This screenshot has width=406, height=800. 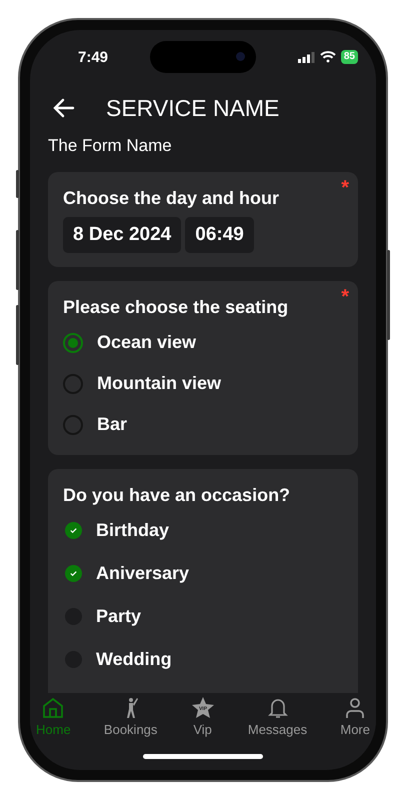 I want to click on question-title: Choose the day and hour, so click(x=171, y=198).